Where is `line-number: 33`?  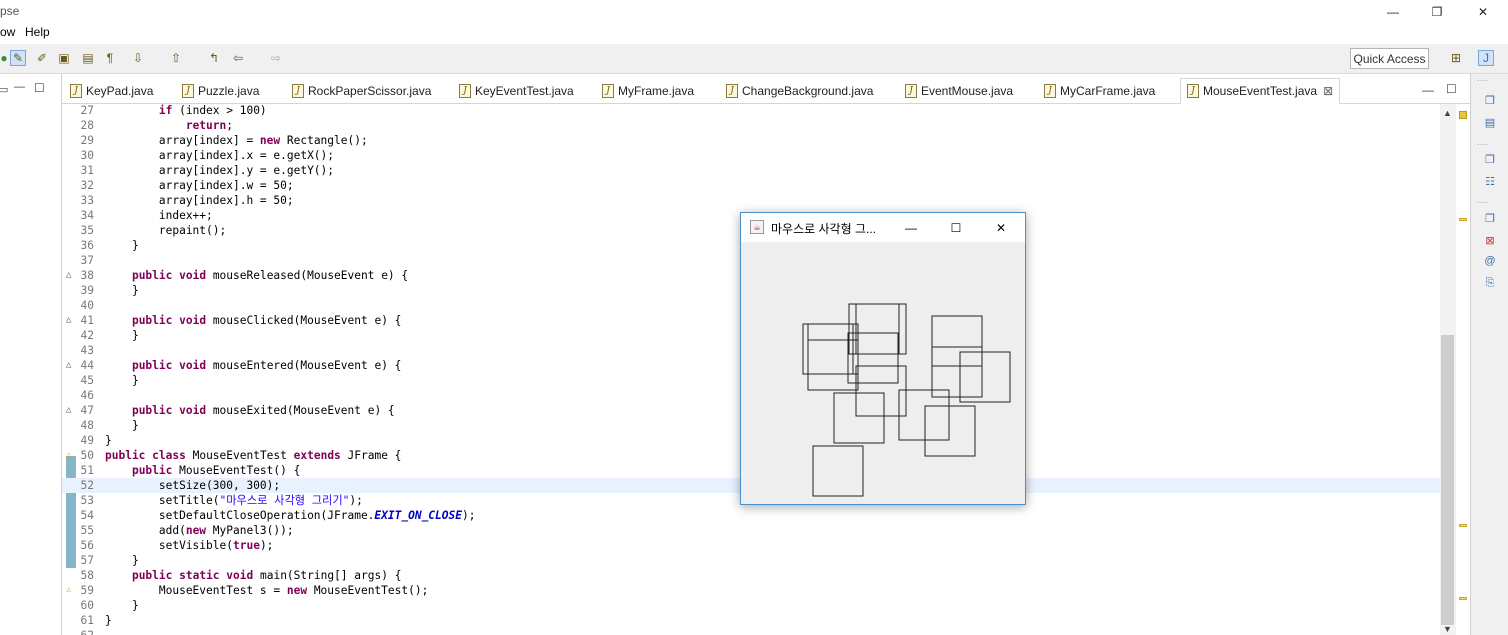
line-number: 33 is located at coordinates (87, 200).